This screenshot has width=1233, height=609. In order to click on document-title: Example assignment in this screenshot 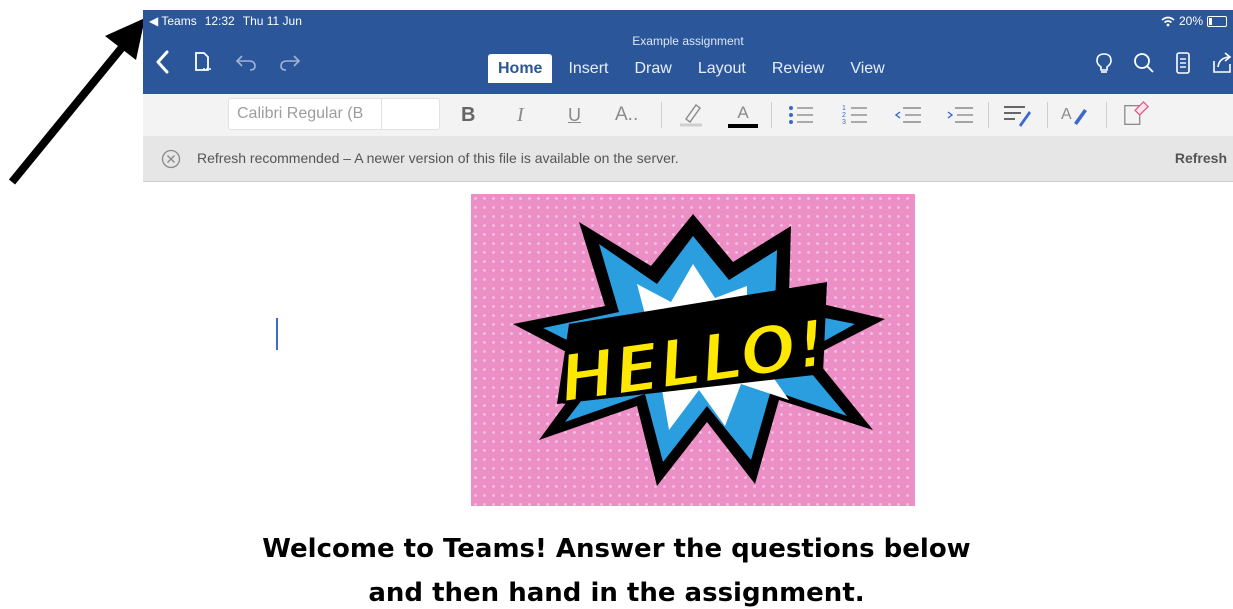, I will do `click(688, 41)`.